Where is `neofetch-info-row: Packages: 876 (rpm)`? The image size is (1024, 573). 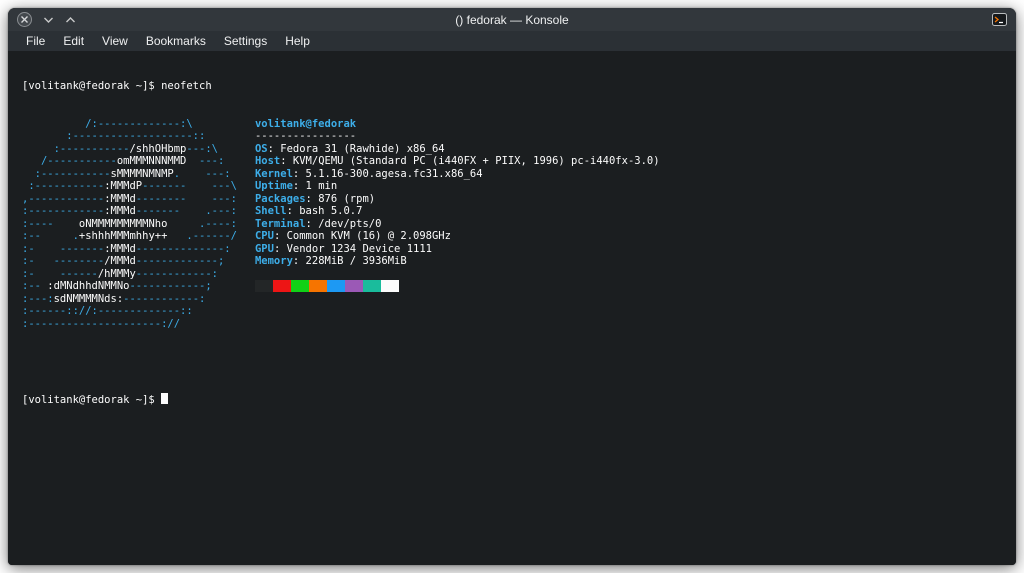
neofetch-info-row: Packages: 876 (rpm) is located at coordinates (315, 198).